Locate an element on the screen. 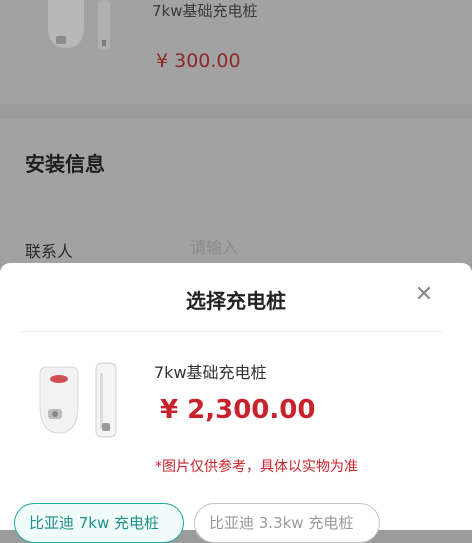  background-product-price: ¥ 300.00 is located at coordinates (198, 61).